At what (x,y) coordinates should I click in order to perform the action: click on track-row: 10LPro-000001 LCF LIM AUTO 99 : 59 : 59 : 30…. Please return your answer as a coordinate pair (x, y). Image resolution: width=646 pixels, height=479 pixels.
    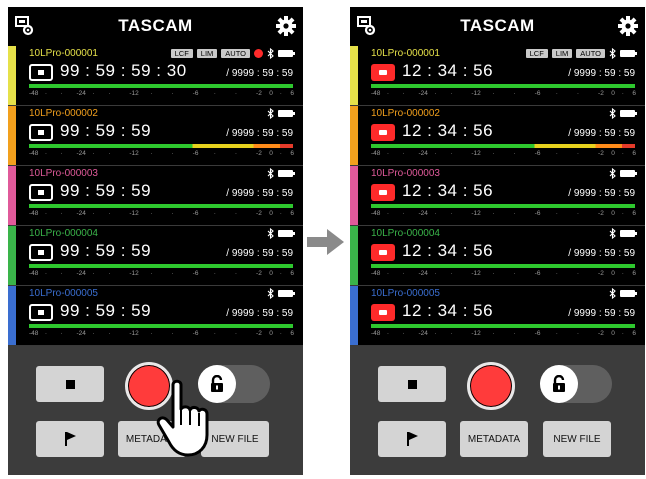
    Looking at the image, I should click on (155, 76).